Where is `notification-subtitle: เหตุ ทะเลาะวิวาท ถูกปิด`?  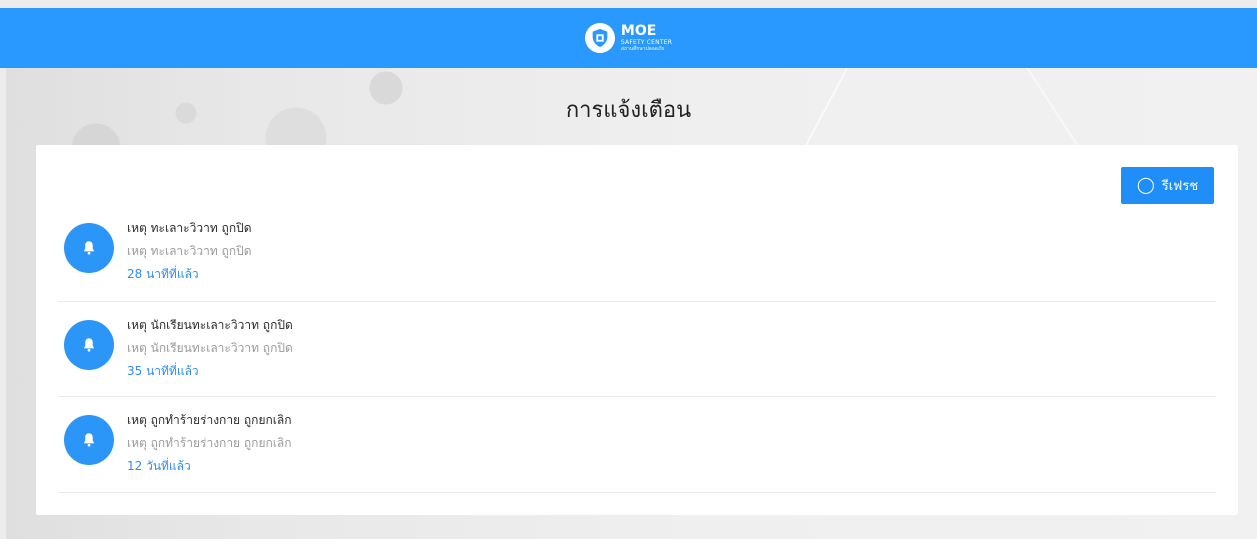 notification-subtitle: เหตุ ทะเลาะวิวาท ถูกปิด is located at coordinates (189, 251).